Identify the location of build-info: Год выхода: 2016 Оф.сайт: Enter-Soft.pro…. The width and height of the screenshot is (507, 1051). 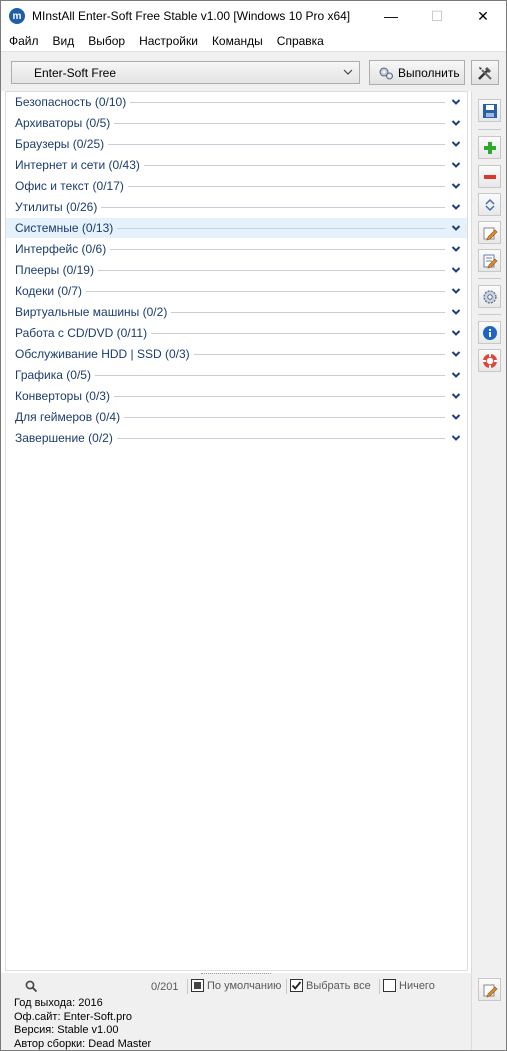
(236, 1023).